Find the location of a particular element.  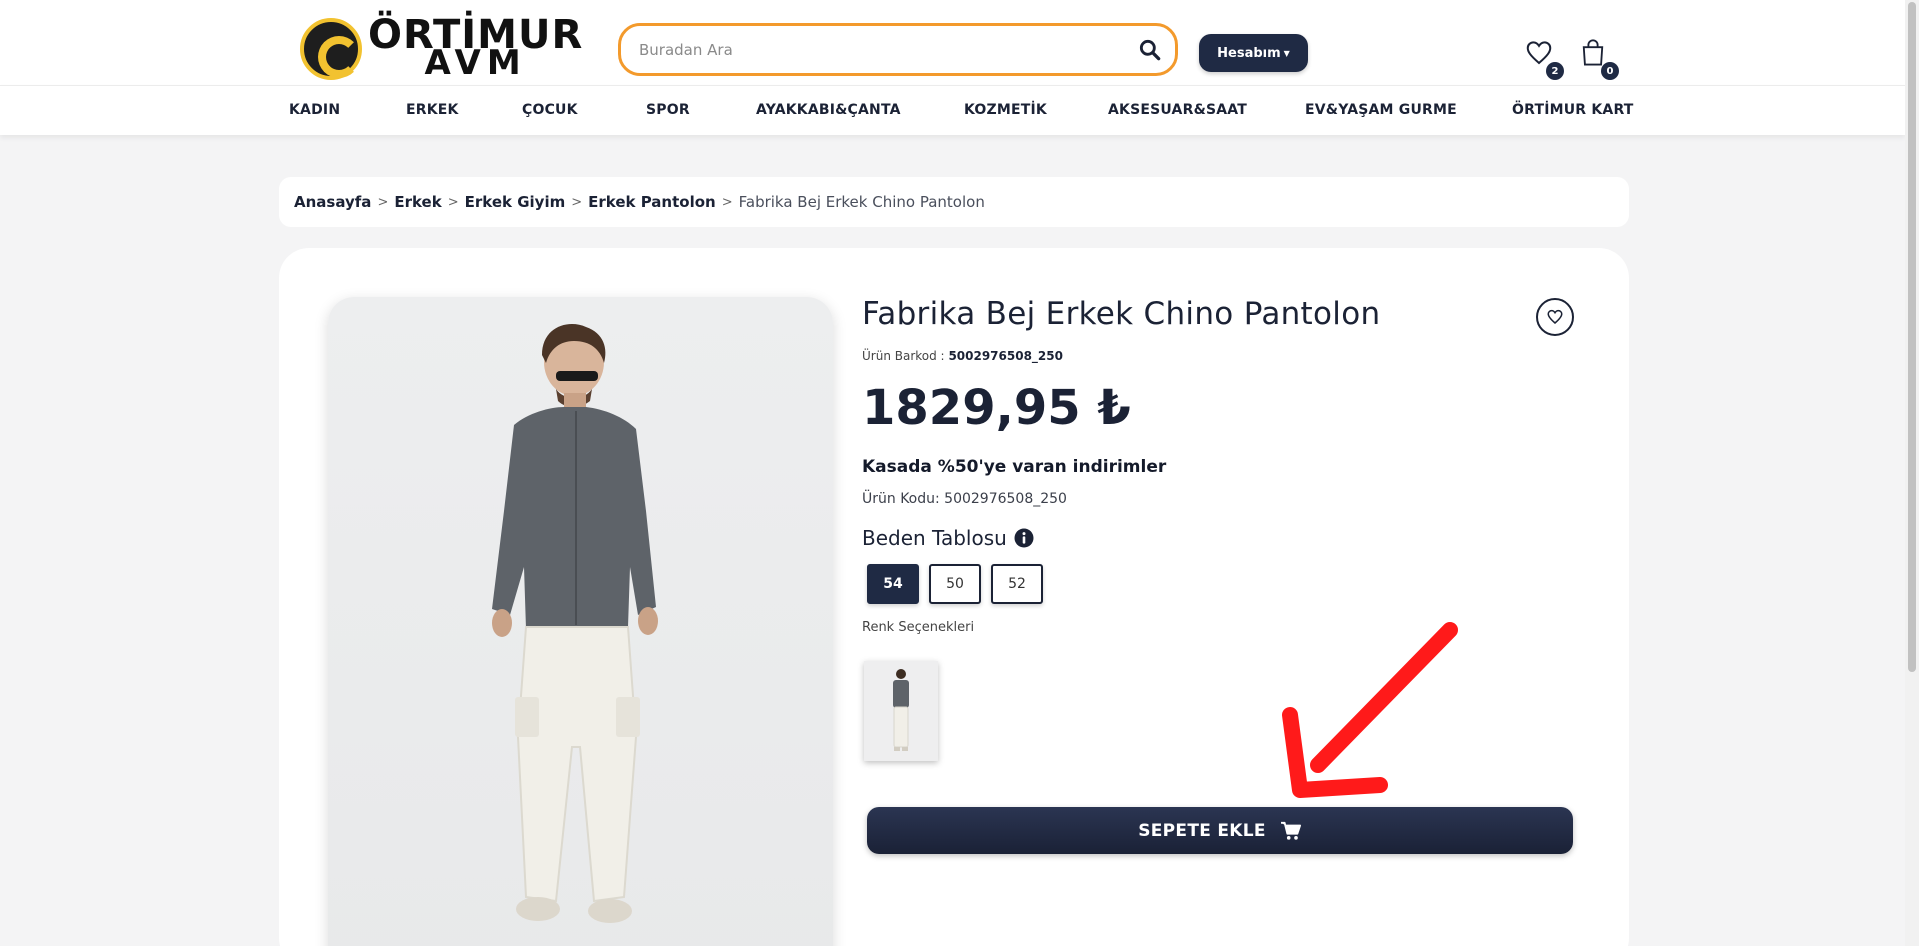

breadcrumb-link-erkek-pantolon: Erkek Pantolon is located at coordinates (652, 202).